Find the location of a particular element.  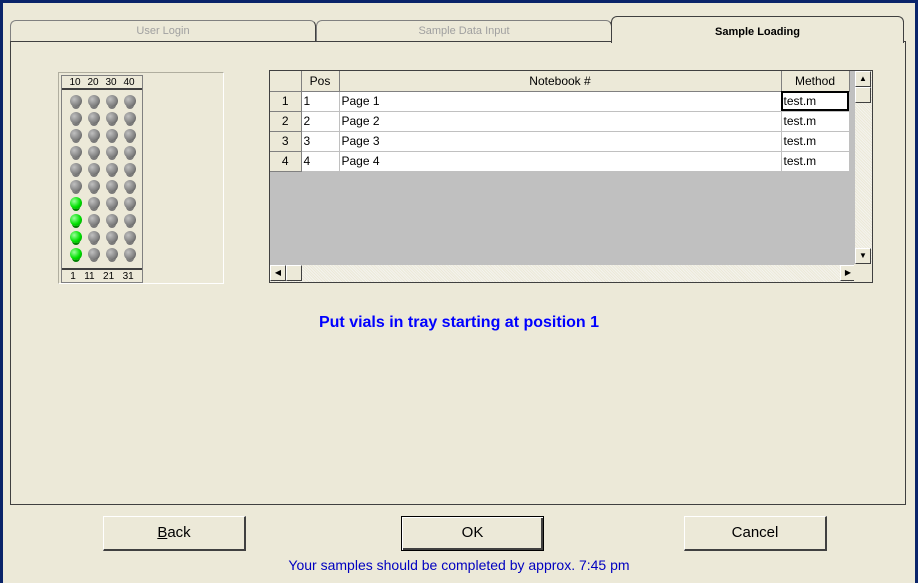

notebook-column-header: Notebook # is located at coordinates (560, 81).